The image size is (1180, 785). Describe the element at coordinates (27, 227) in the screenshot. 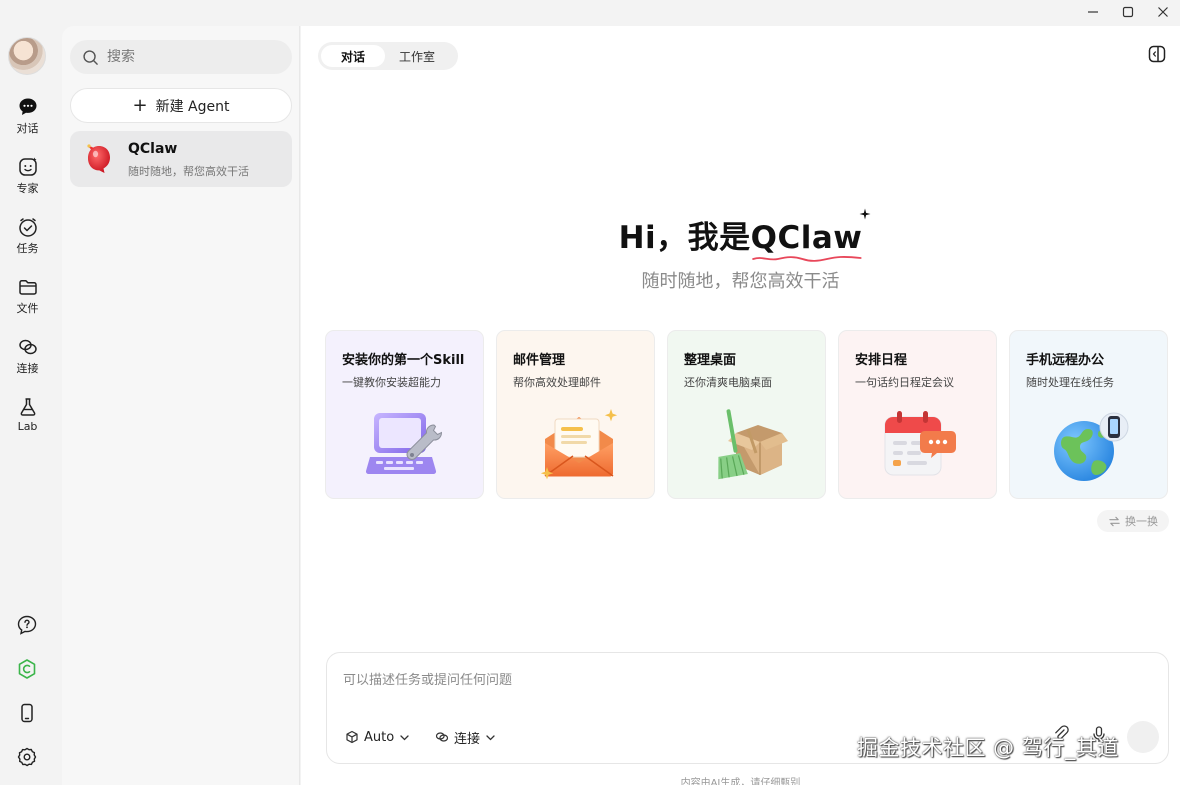

I see `task-check-icon` at that location.